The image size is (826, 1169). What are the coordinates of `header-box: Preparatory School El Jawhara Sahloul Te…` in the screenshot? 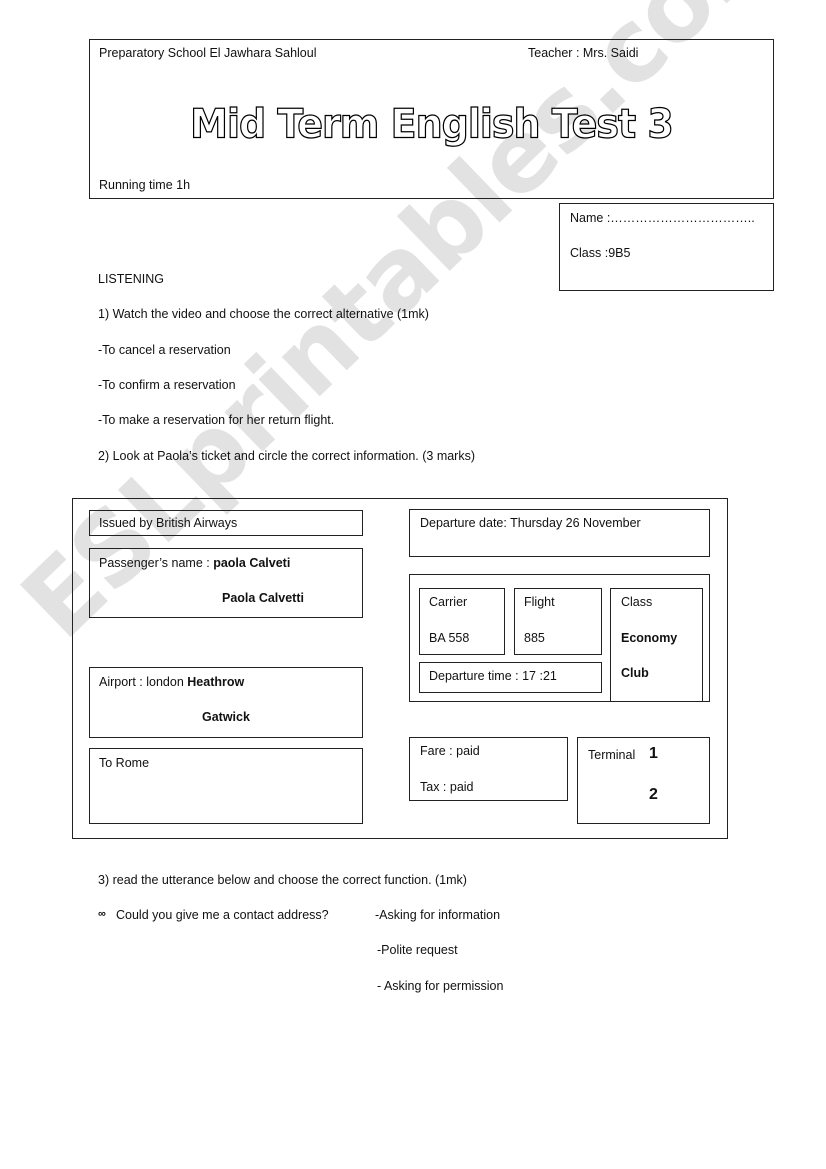 It's located at (431, 119).